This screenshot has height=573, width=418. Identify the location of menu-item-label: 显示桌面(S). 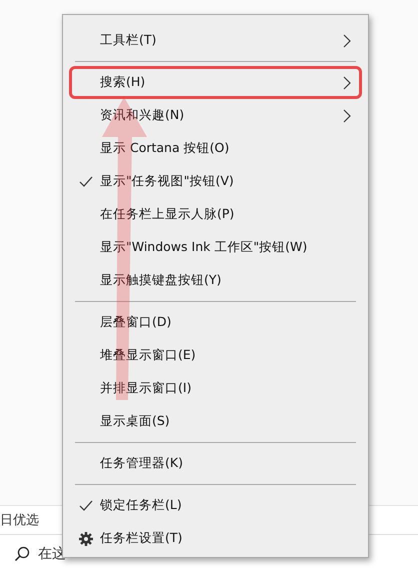
(135, 421).